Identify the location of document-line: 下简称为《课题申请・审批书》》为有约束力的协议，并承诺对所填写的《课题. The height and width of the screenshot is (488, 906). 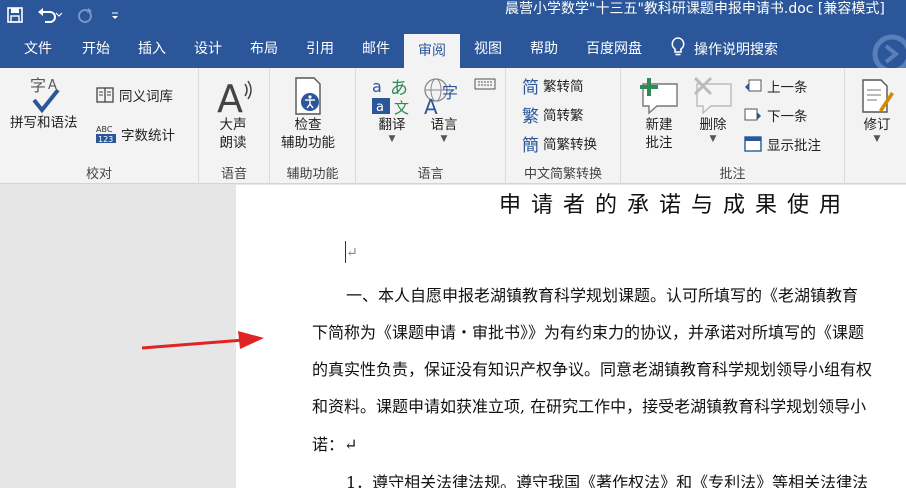
(588, 332).